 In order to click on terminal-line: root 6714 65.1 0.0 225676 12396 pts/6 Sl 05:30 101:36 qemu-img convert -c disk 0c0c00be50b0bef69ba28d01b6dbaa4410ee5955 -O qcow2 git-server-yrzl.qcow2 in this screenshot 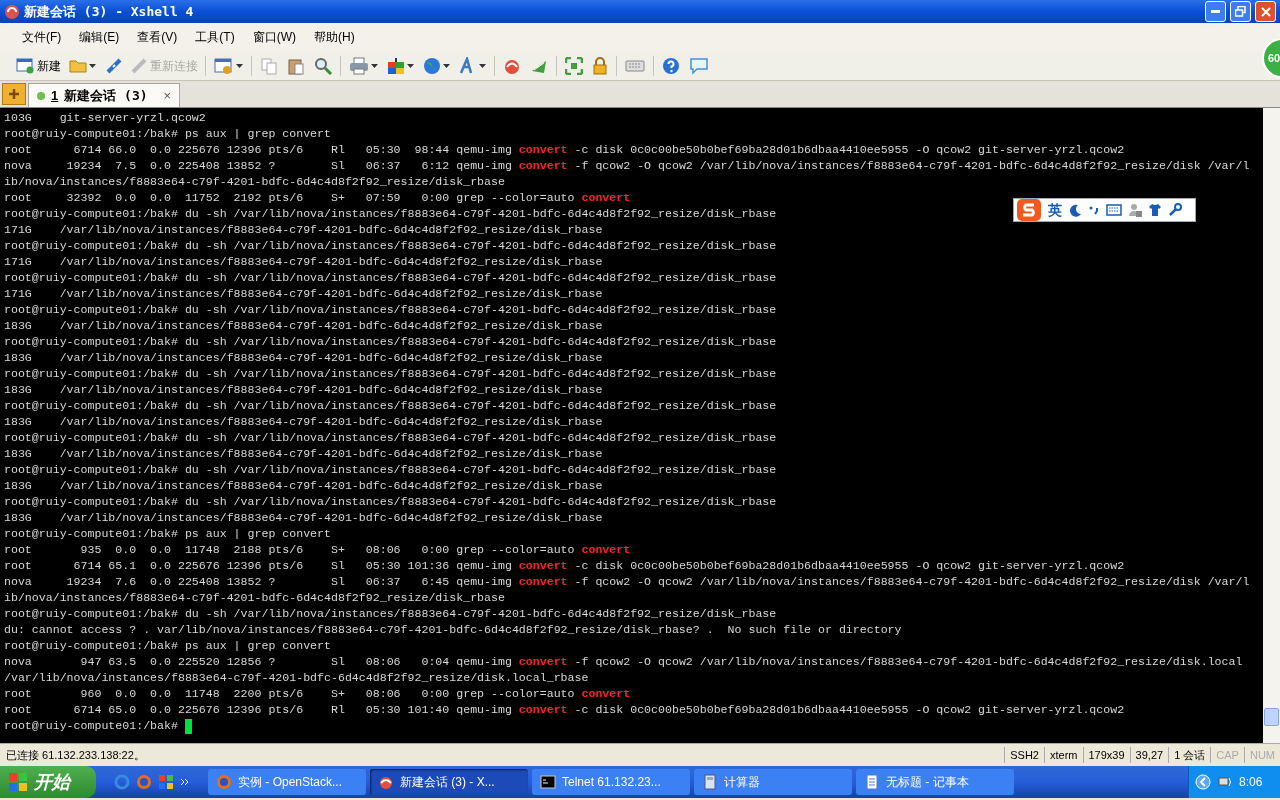, I will do `click(564, 566)`.